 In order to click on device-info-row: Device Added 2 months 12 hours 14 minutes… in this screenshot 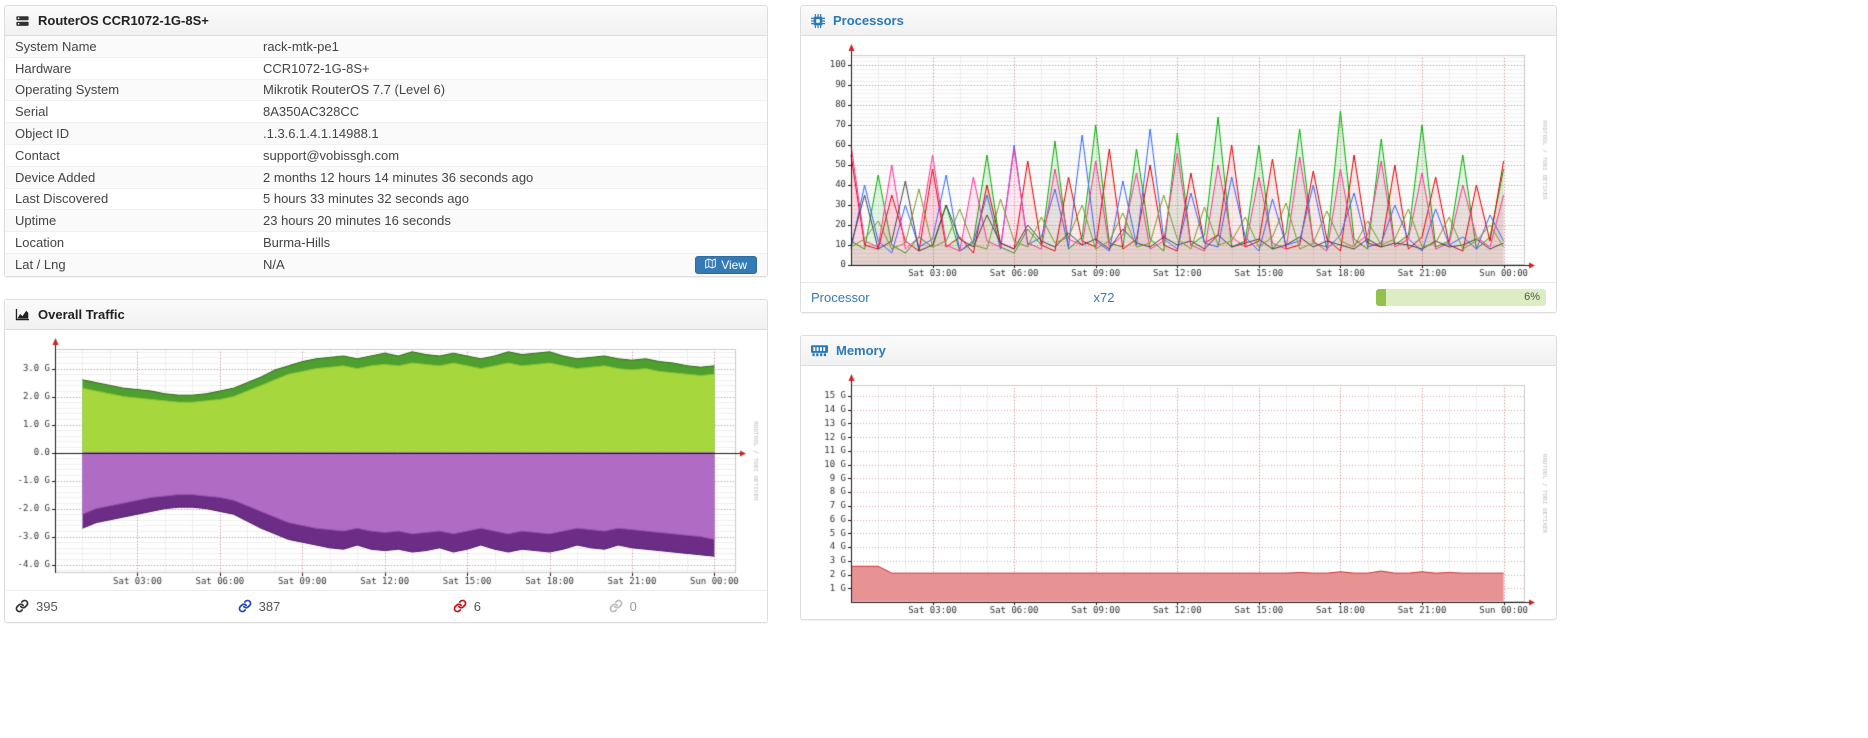, I will do `click(386, 177)`.